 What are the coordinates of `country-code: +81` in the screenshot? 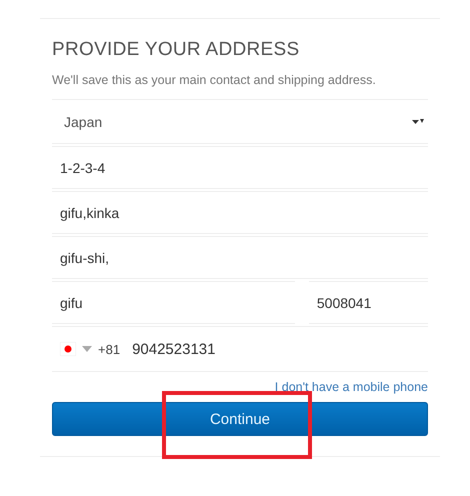 It's located at (109, 349).